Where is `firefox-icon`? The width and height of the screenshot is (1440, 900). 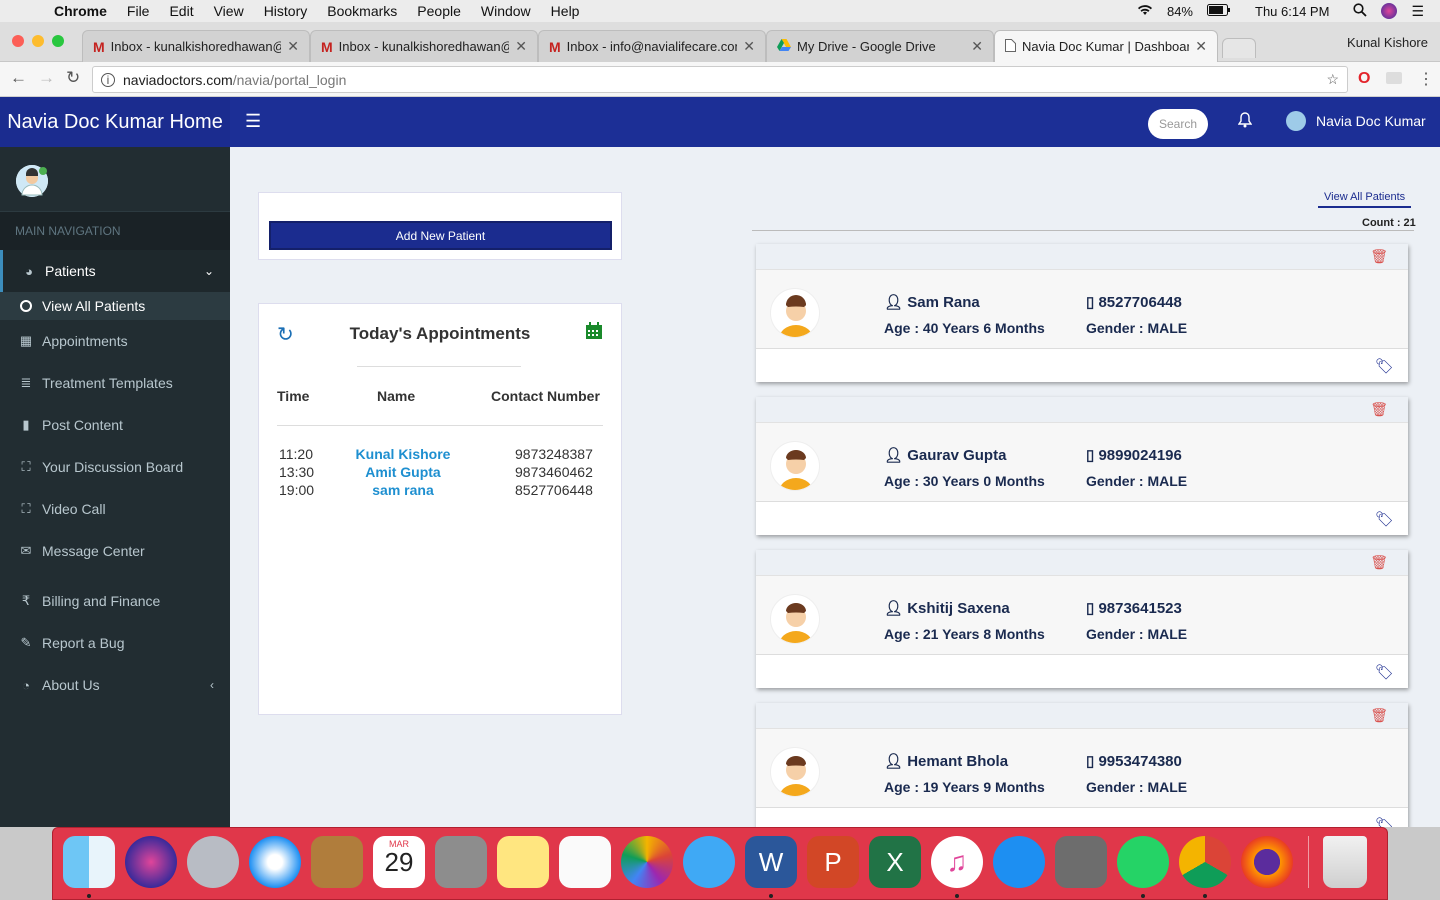 firefox-icon is located at coordinates (1267, 862).